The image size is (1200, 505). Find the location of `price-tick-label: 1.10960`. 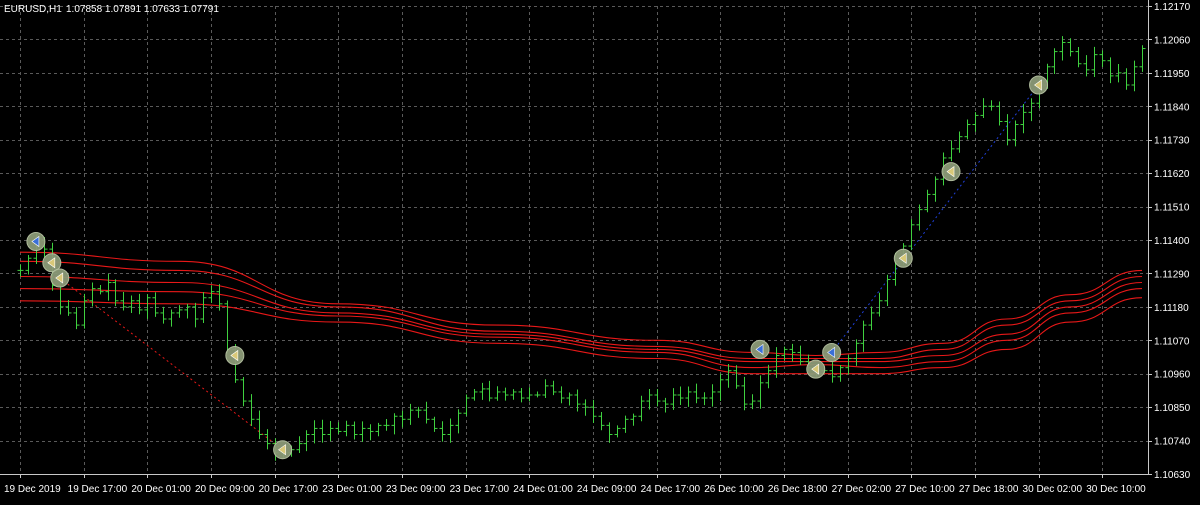

price-tick-label: 1.10960 is located at coordinates (1172, 375).